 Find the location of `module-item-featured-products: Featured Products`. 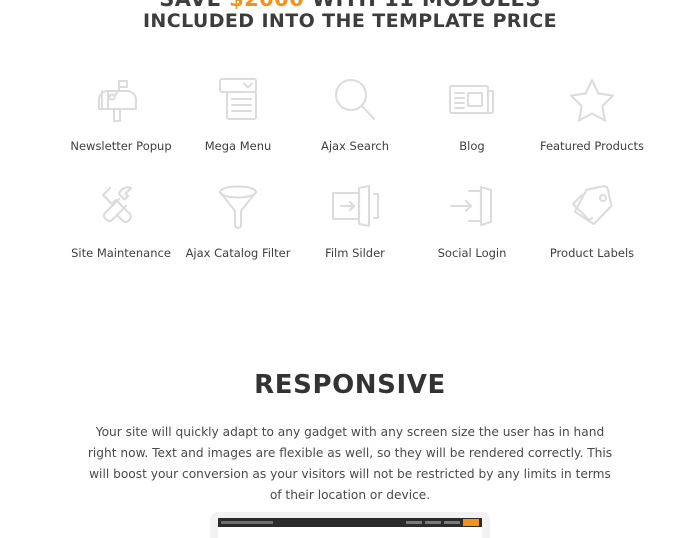

module-item-featured-products: Featured Products is located at coordinates (592, 112).